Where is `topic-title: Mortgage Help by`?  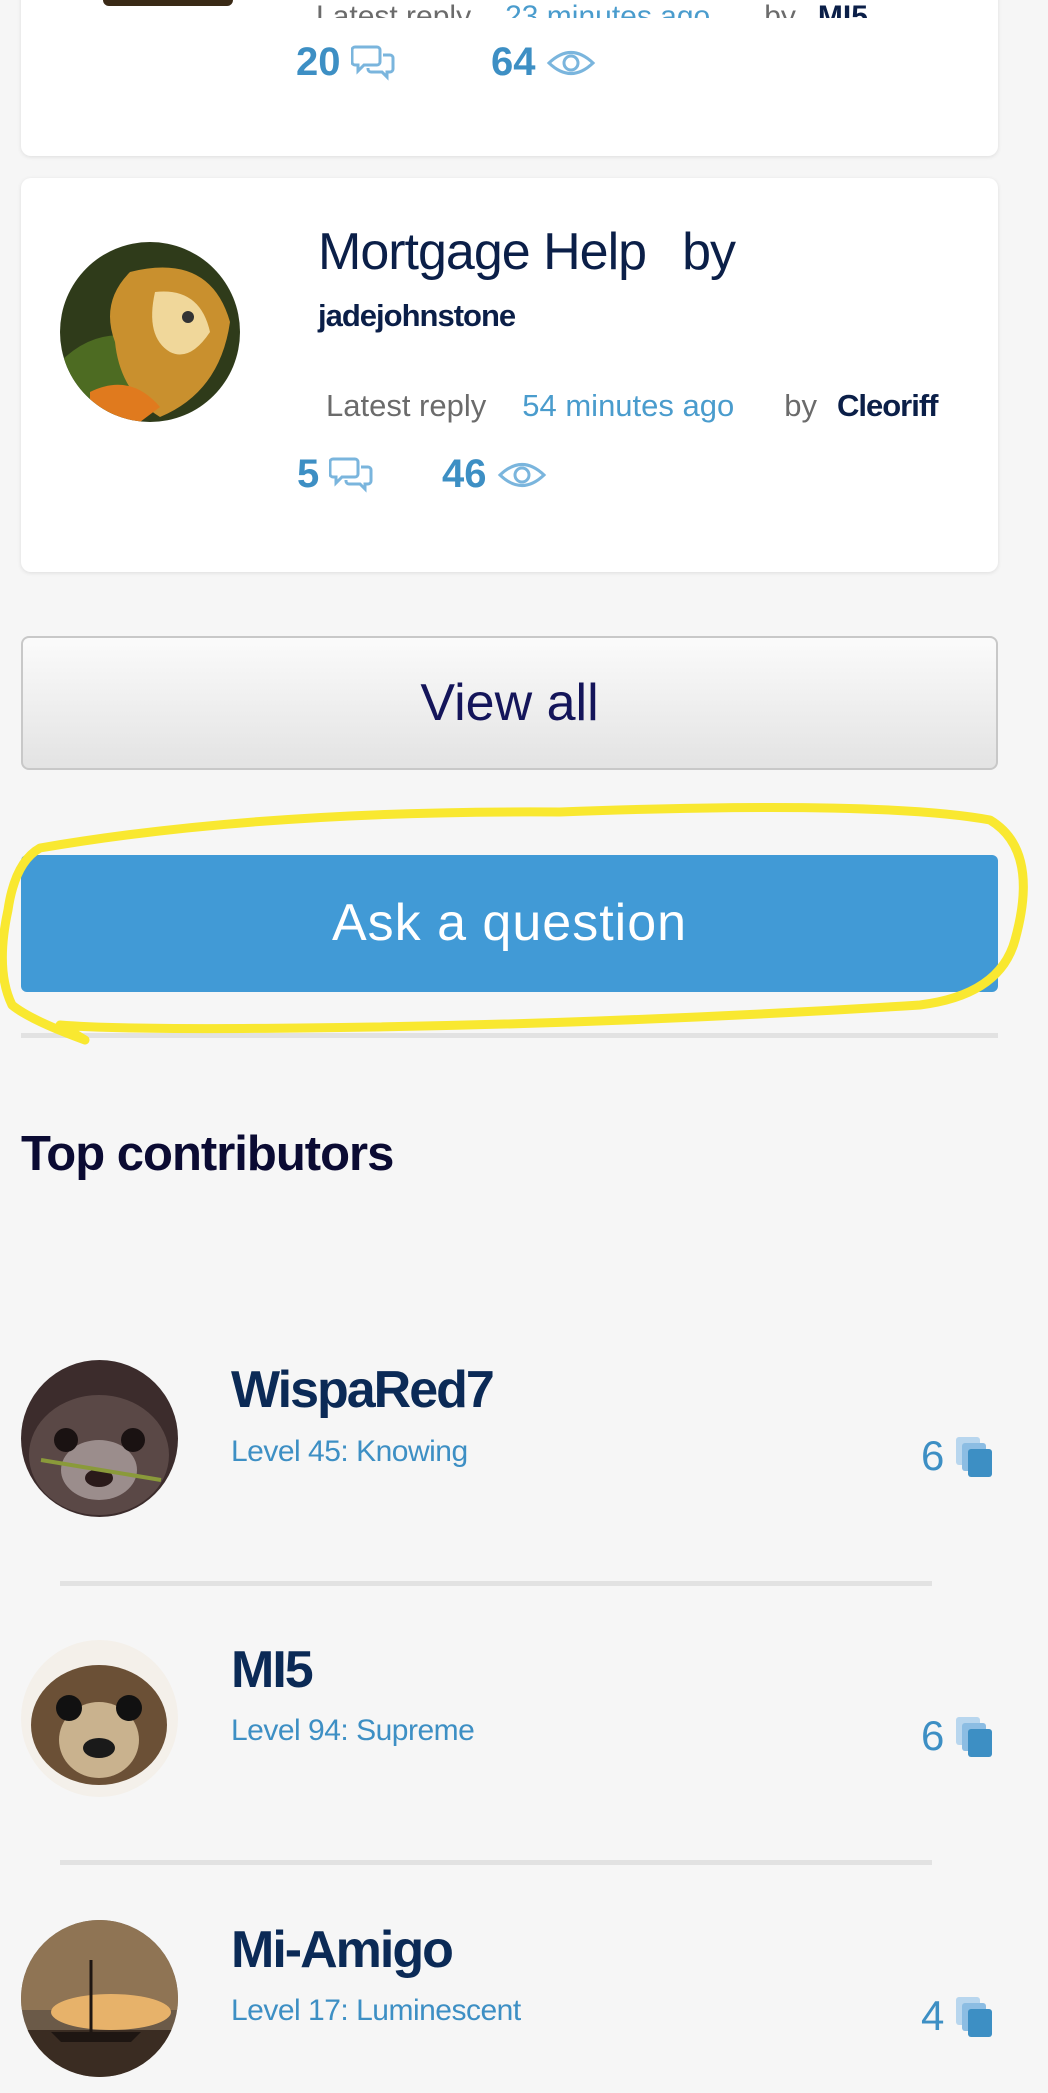
topic-title: Mortgage Help by is located at coordinates (527, 252).